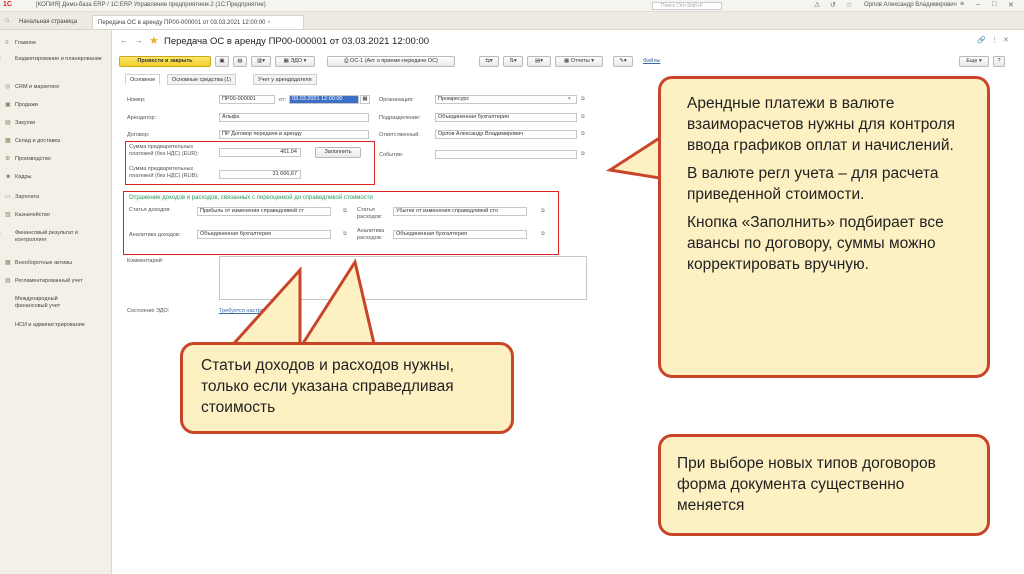 Image resolution: width=1024 pixels, height=574 pixels. I want to click on left-callout-pointer, so click(337, 304).